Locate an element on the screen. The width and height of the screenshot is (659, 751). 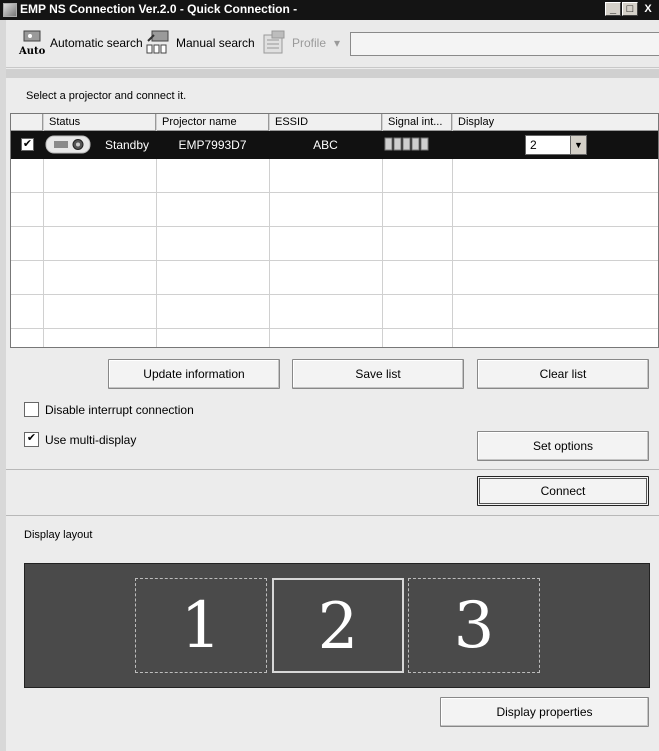
signal-strength-meter is located at coordinates (409, 144).